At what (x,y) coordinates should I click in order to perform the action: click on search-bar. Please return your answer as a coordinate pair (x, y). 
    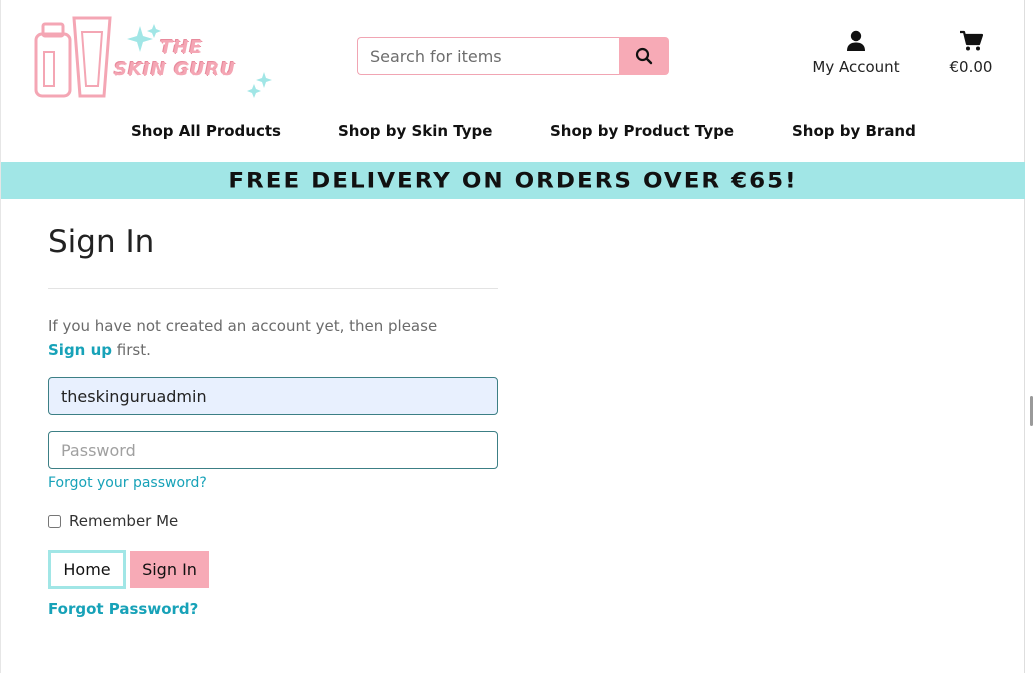
    Looking at the image, I should click on (513, 56).